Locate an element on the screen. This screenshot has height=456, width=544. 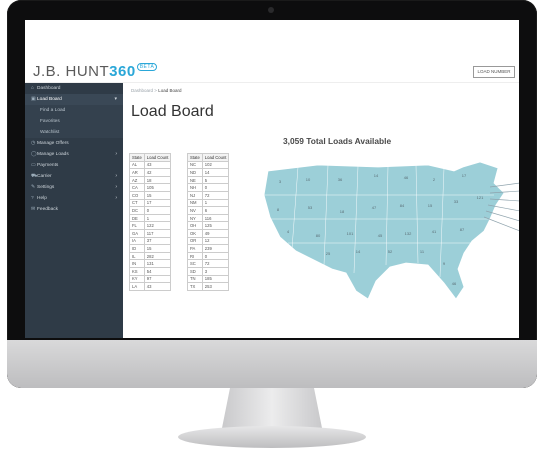
breadcrumb-dashboard: Dashboard is located at coordinates (142, 90).